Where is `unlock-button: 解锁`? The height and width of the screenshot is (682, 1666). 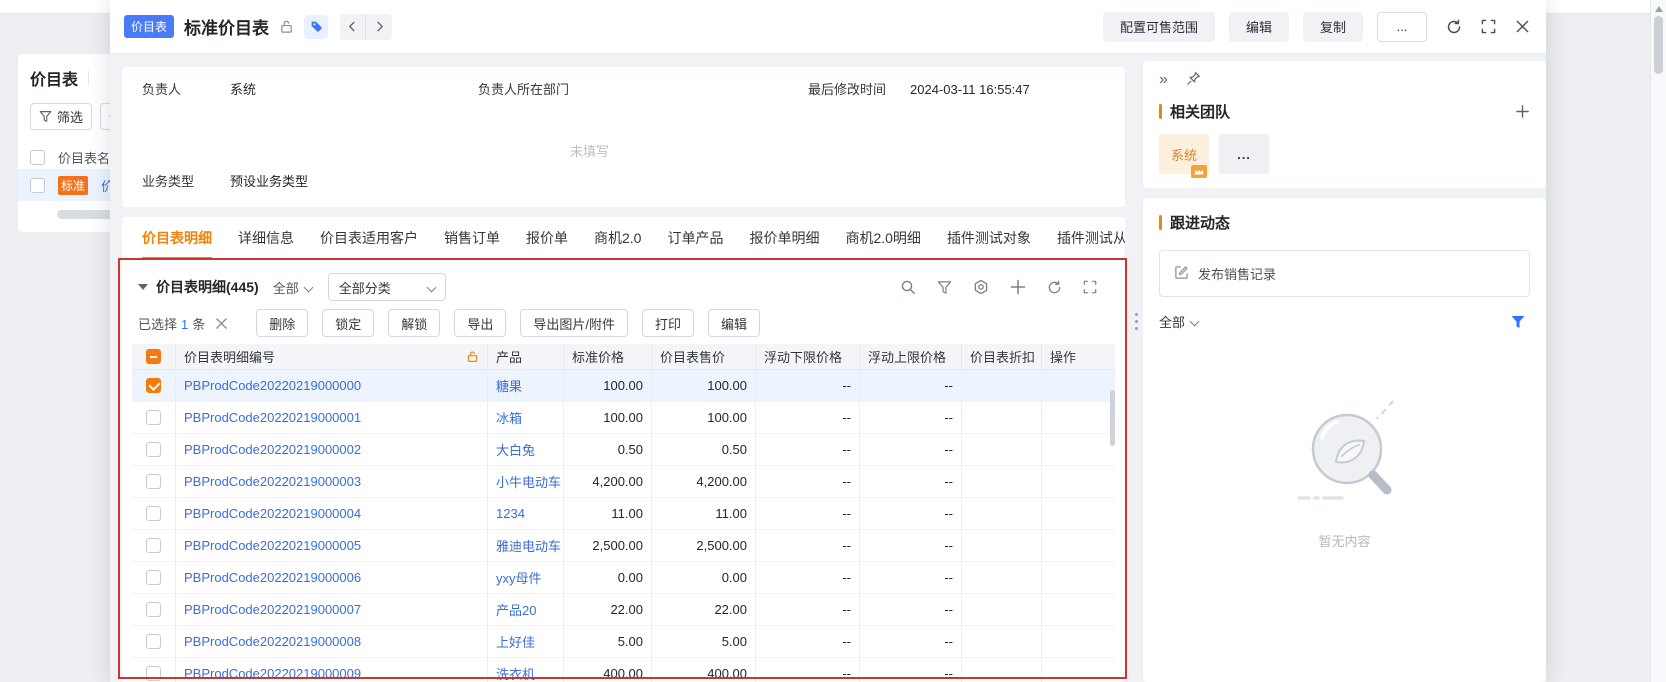 unlock-button: 解锁 is located at coordinates (414, 323).